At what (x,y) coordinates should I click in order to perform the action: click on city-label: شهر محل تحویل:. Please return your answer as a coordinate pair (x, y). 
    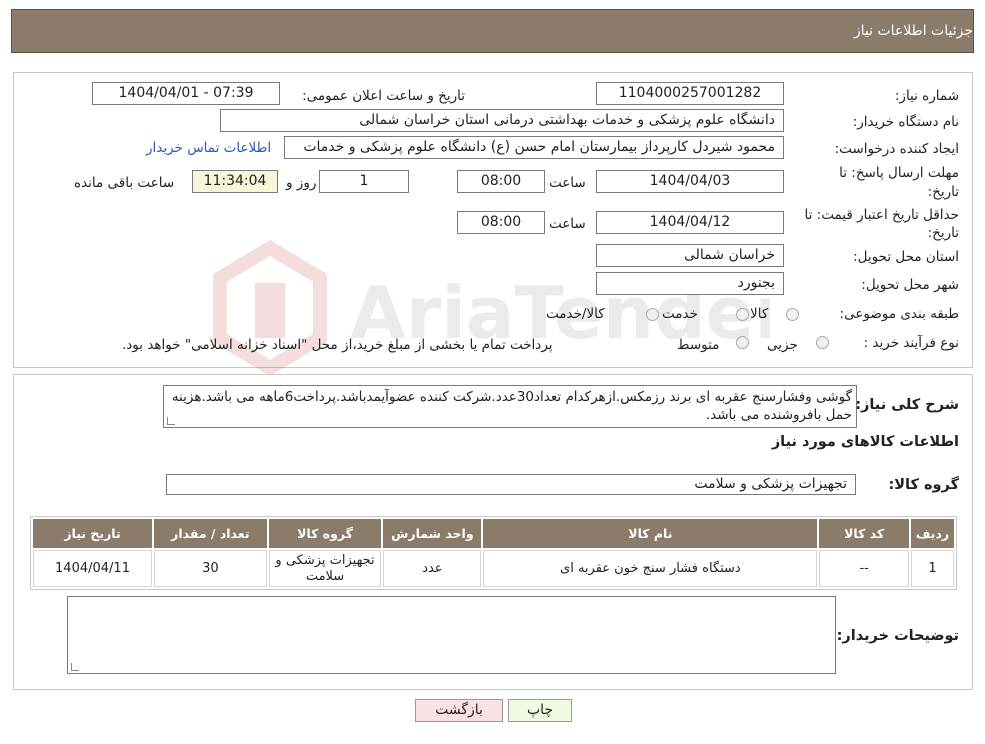
    Looking at the image, I should click on (910, 285).